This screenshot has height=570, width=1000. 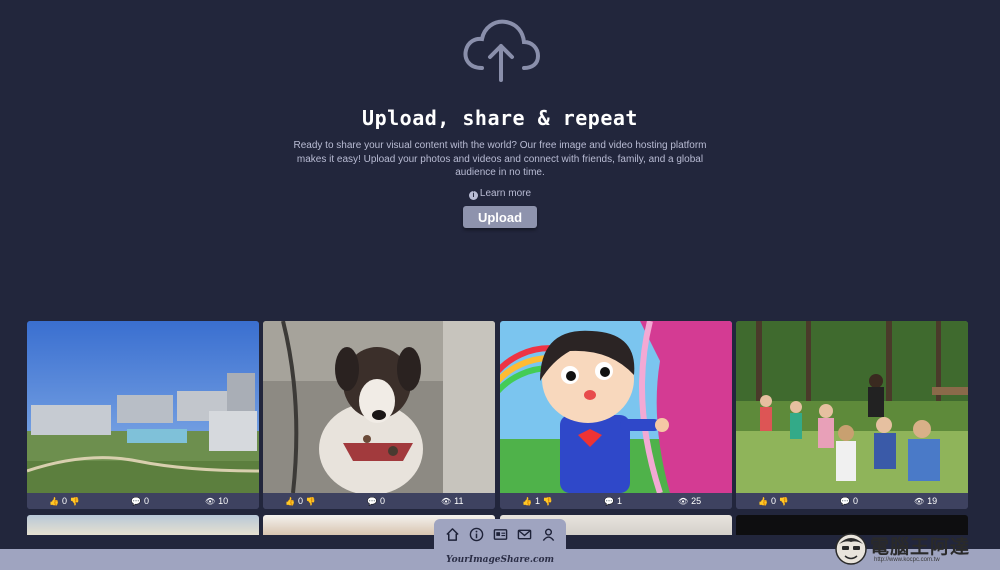 What do you see at coordinates (500, 217) in the screenshot?
I see `upload-button: Upload` at bounding box center [500, 217].